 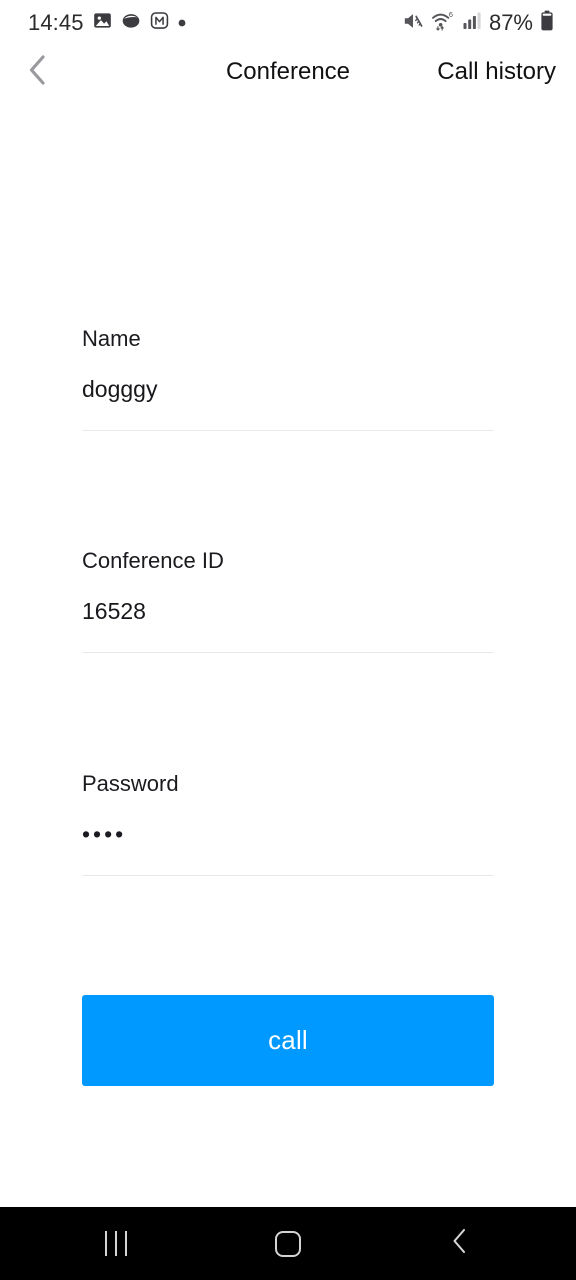 I want to click on svg-text: 6, so click(x=451, y=14).